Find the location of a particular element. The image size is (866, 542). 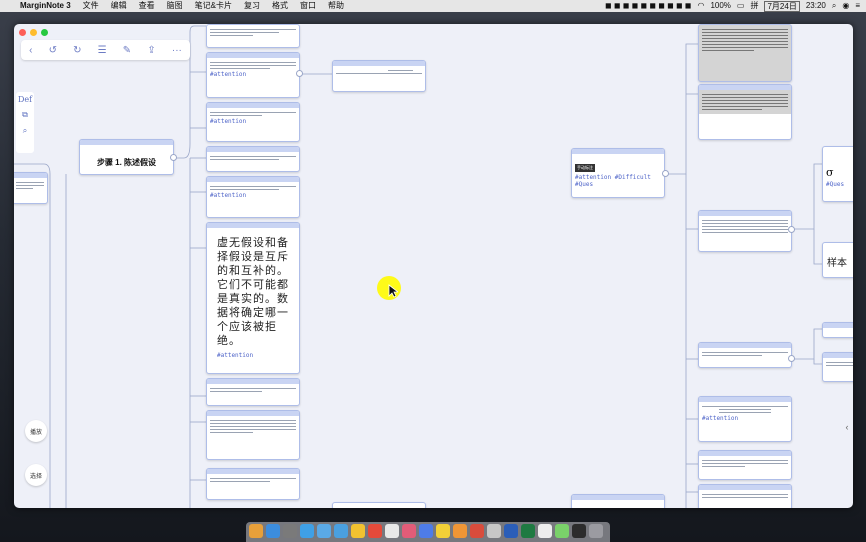

music-icon is located at coordinates (375, 531).